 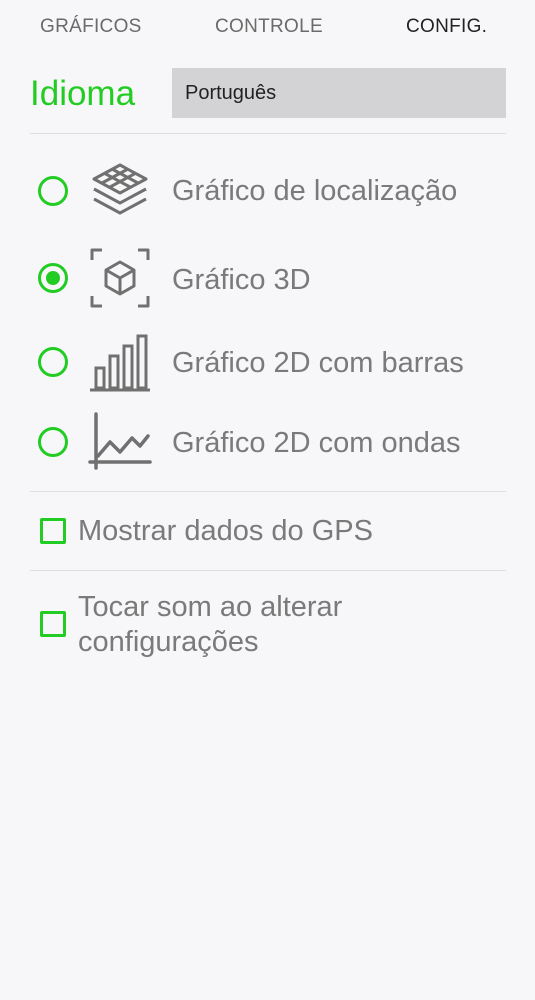 I want to click on show-gps-option: Mostrar dados do GPS, so click(x=267, y=532).